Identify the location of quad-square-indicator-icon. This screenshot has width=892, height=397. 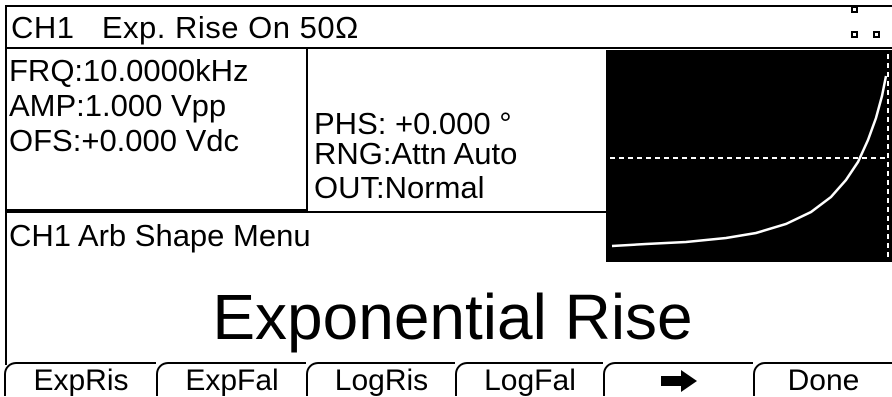
(868, 26).